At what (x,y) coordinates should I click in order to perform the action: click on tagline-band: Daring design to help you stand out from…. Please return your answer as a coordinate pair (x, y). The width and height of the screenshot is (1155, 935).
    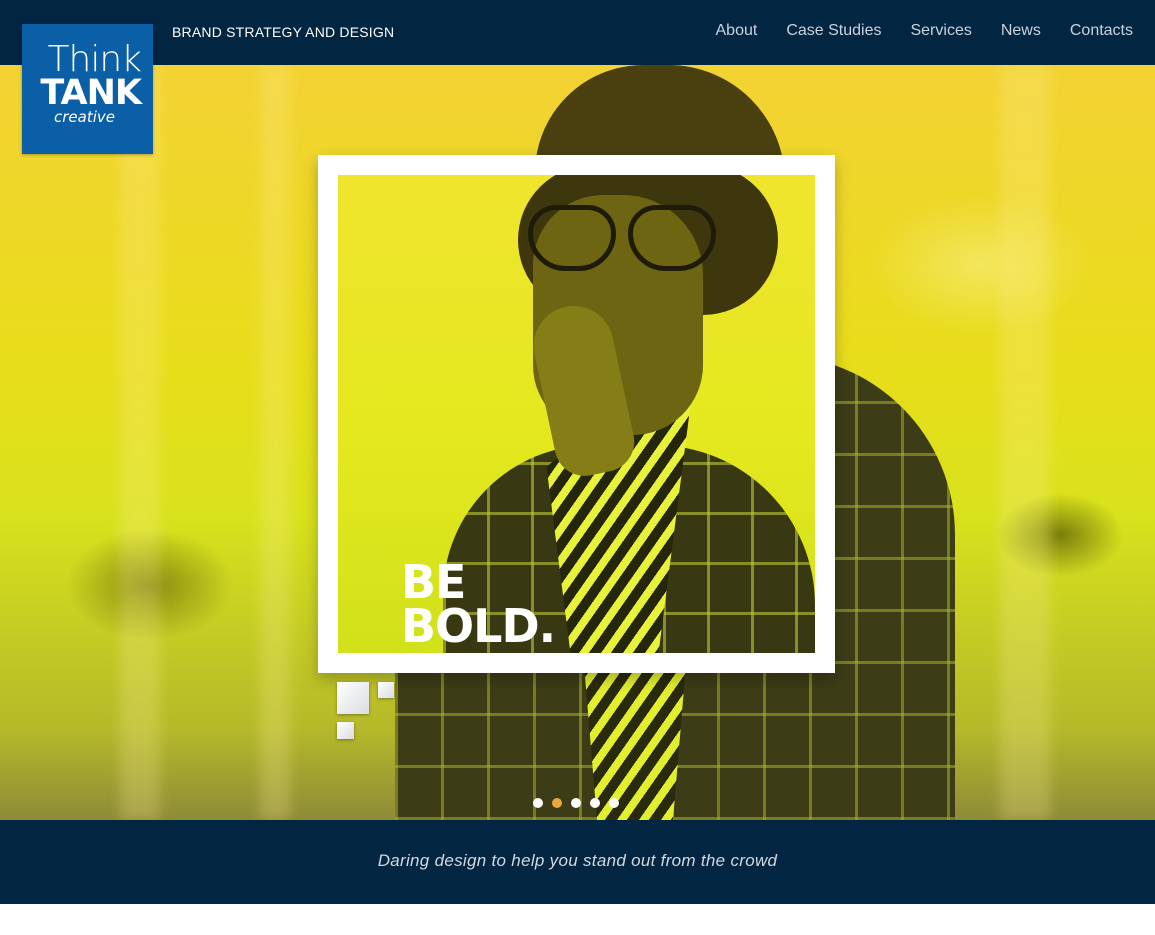
    Looking at the image, I should click on (577, 862).